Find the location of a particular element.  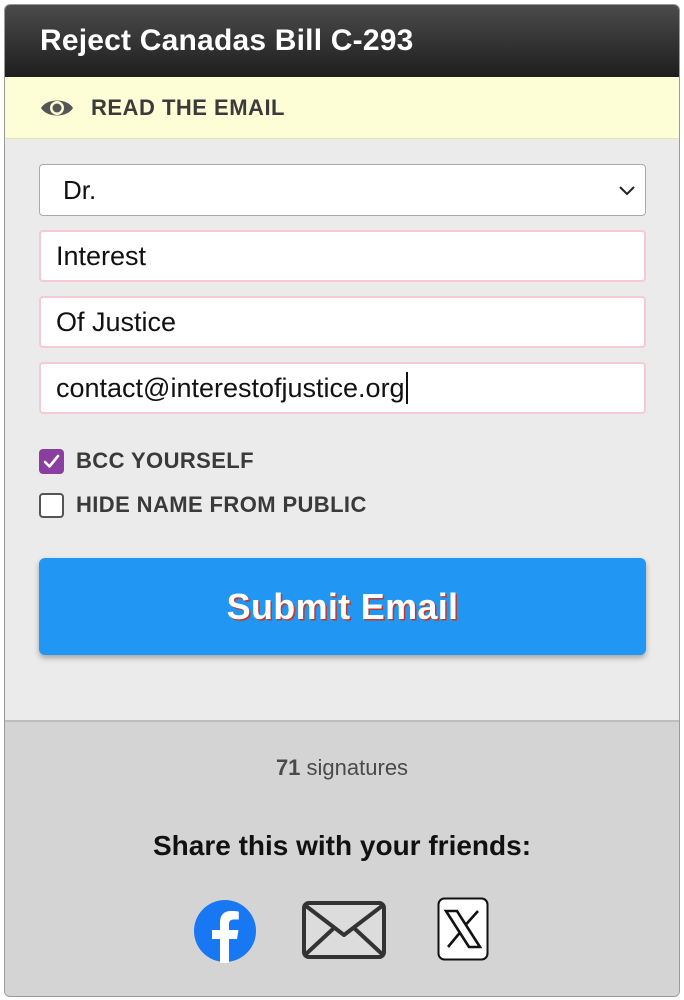

bcc-yourself-option: BCC YOURSELF is located at coordinates (342, 461).